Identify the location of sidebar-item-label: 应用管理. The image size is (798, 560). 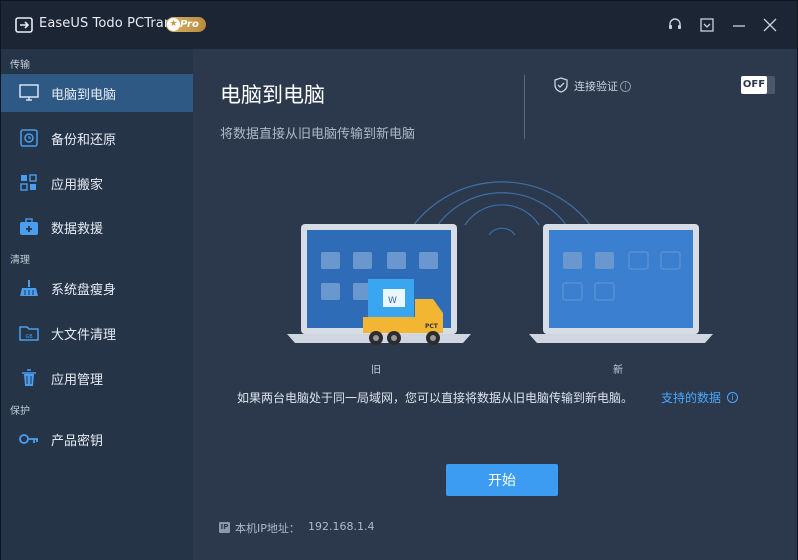
(77, 380).